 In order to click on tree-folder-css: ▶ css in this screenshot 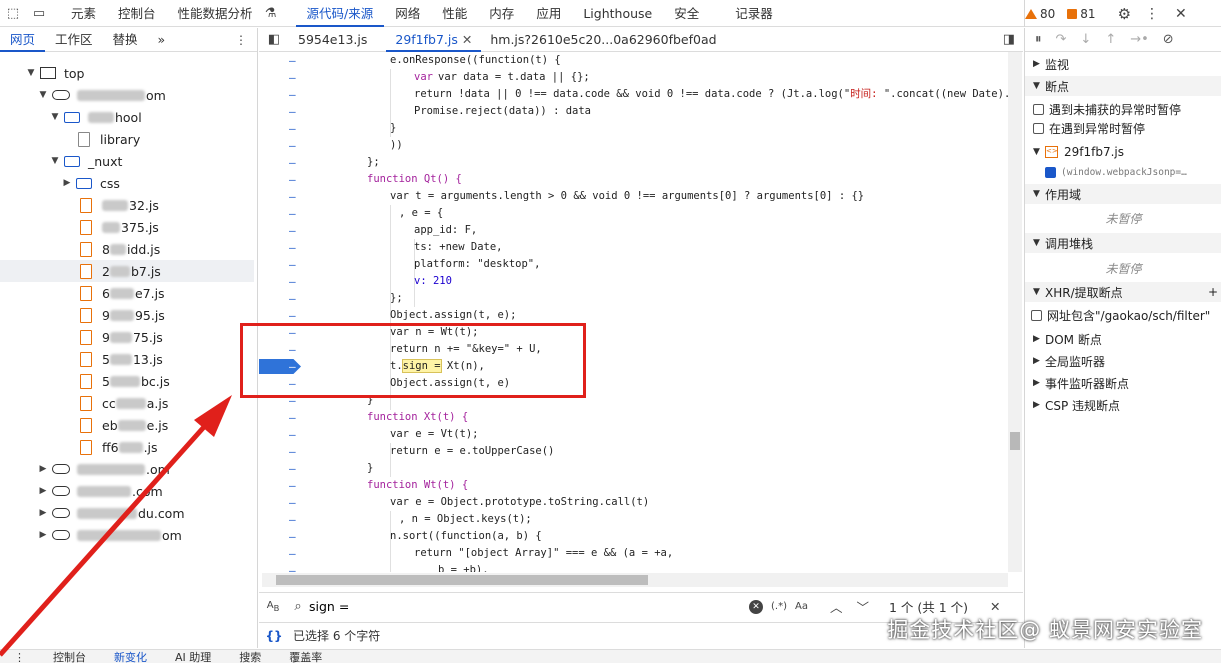, I will do `click(91, 183)`.